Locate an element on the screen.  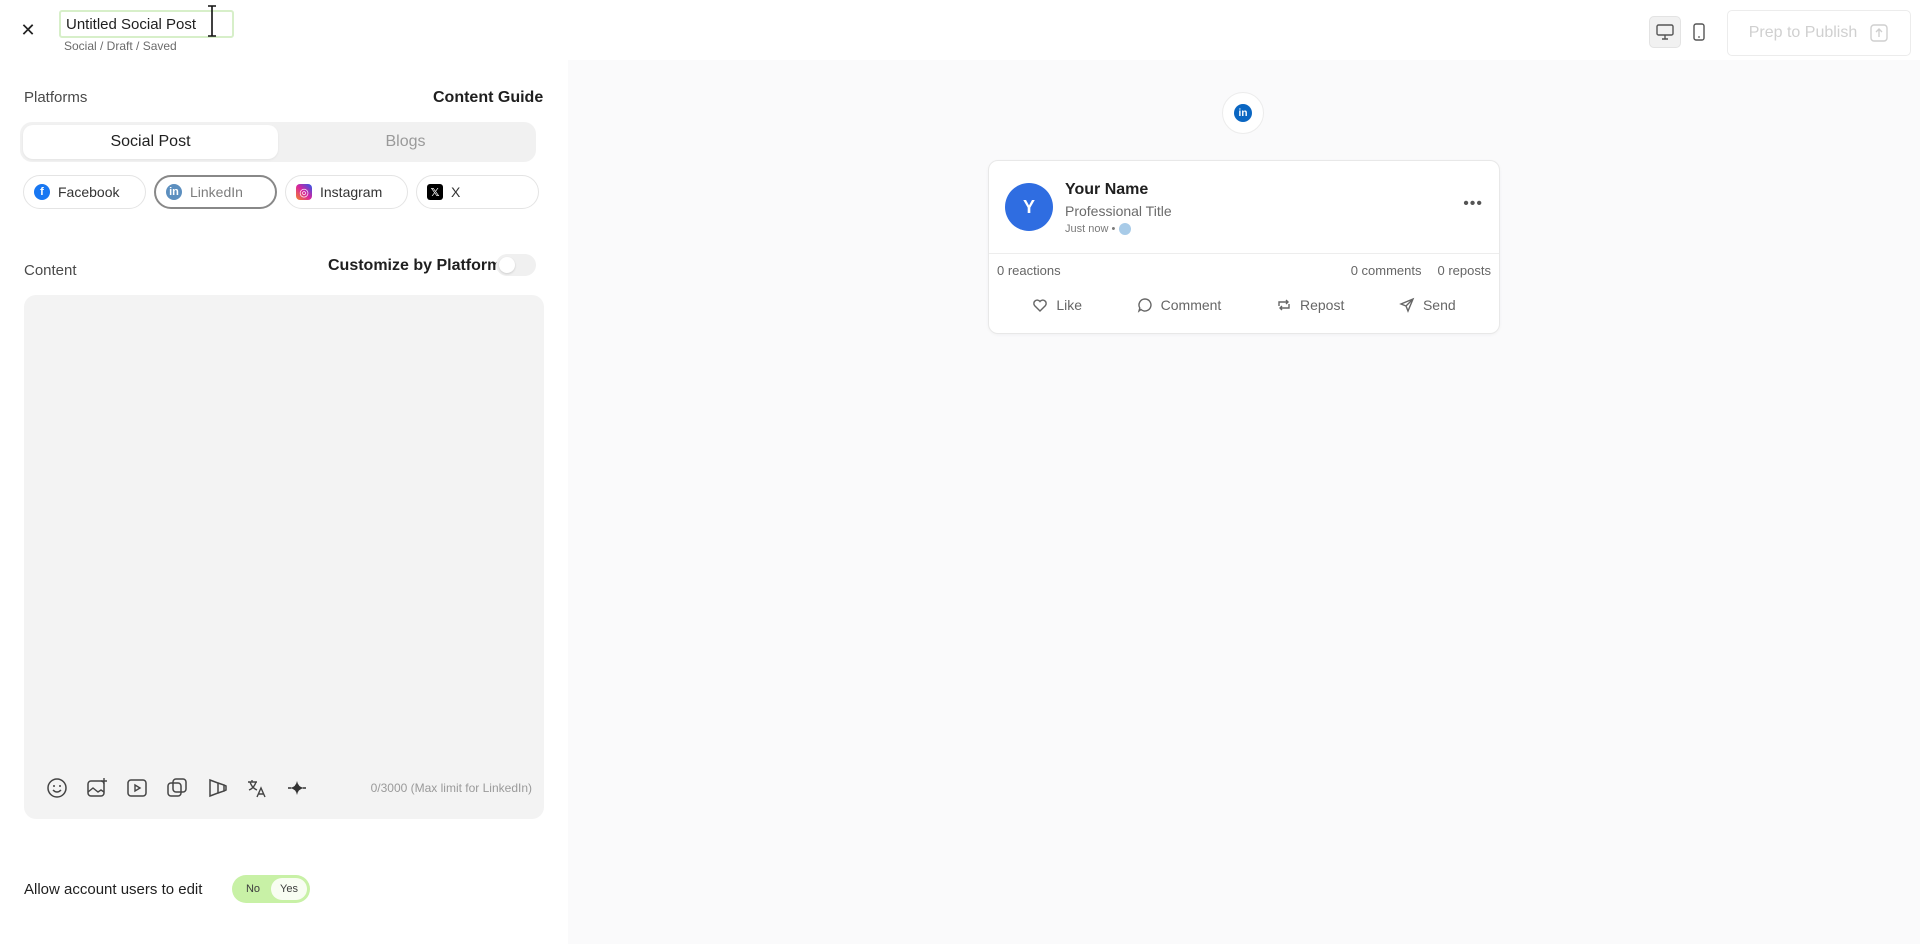
breadcrumb: Social / Draft / Saved is located at coordinates (120, 46).